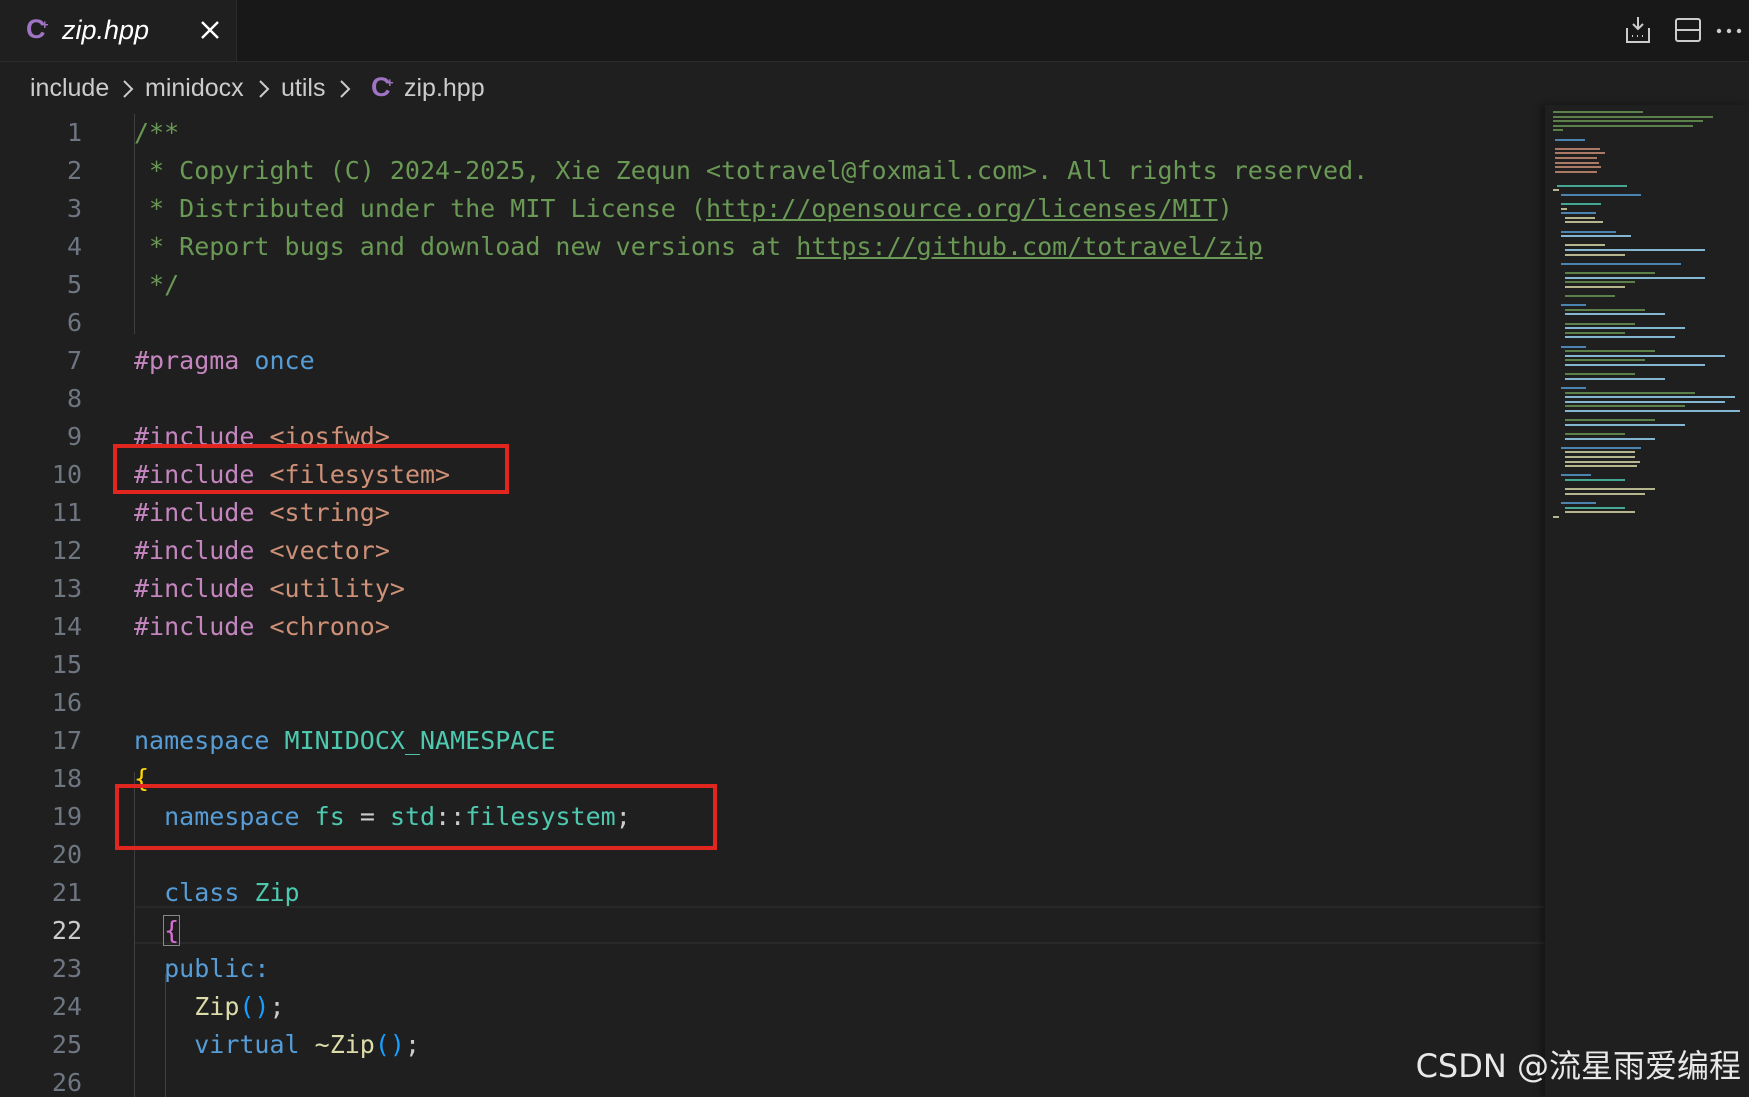 The image size is (1749, 1097). I want to click on code-line: namespace fs = std::filesystem;, so click(382, 817).